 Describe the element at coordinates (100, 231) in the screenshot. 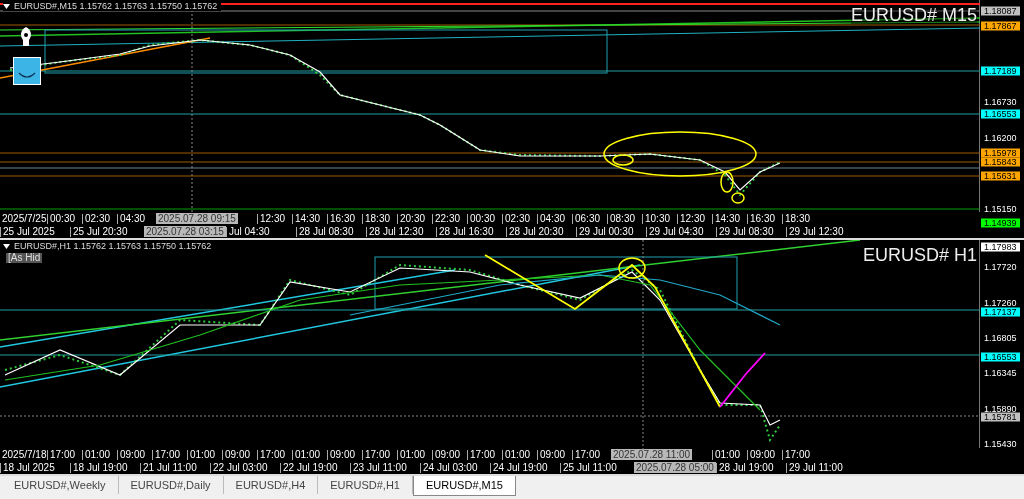

I see `time-label: 25 Jul 20:30` at that location.